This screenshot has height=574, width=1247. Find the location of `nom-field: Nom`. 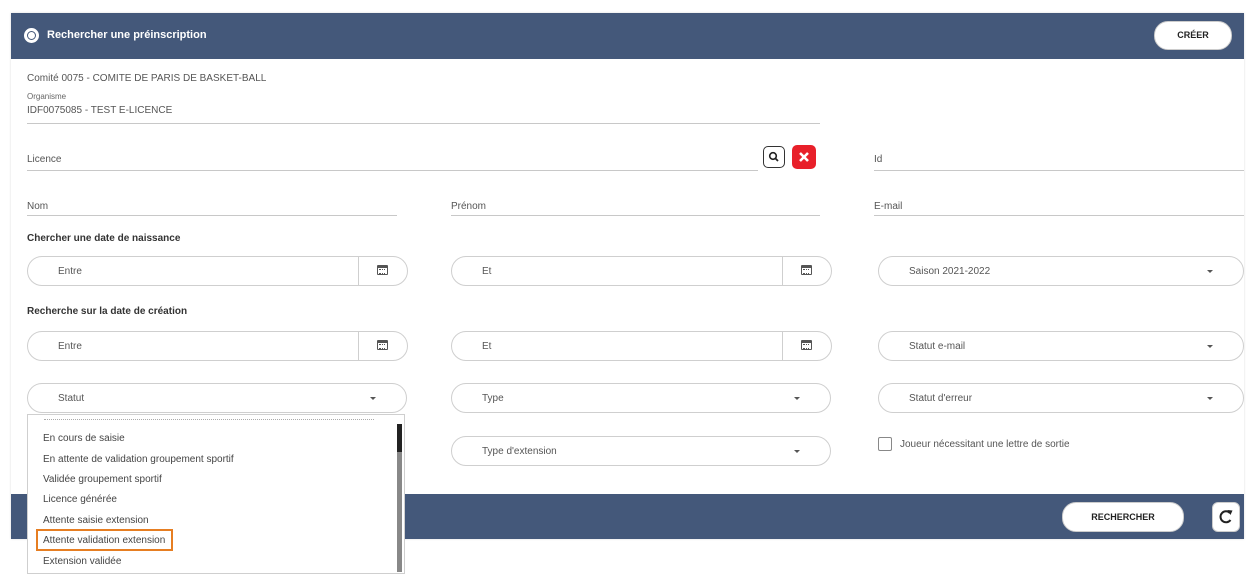

nom-field: Nom is located at coordinates (37, 206).